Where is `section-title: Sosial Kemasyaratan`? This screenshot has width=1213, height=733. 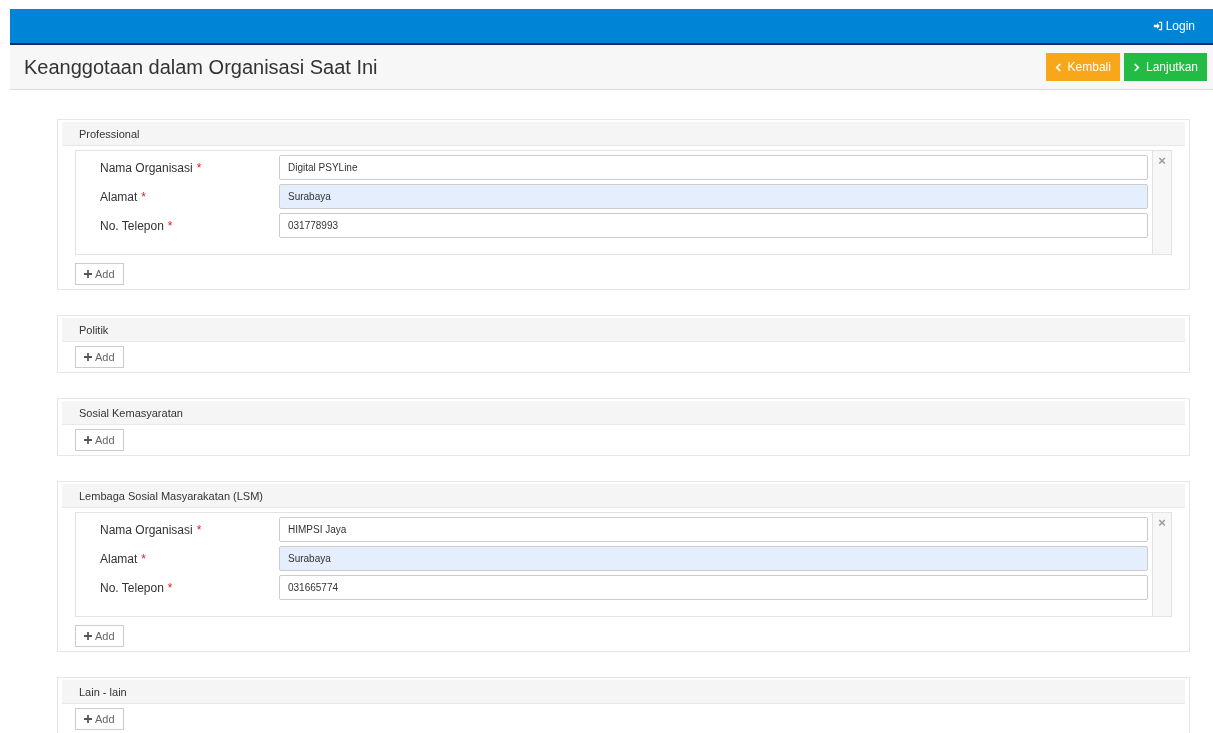 section-title: Sosial Kemasyaratan is located at coordinates (131, 412).